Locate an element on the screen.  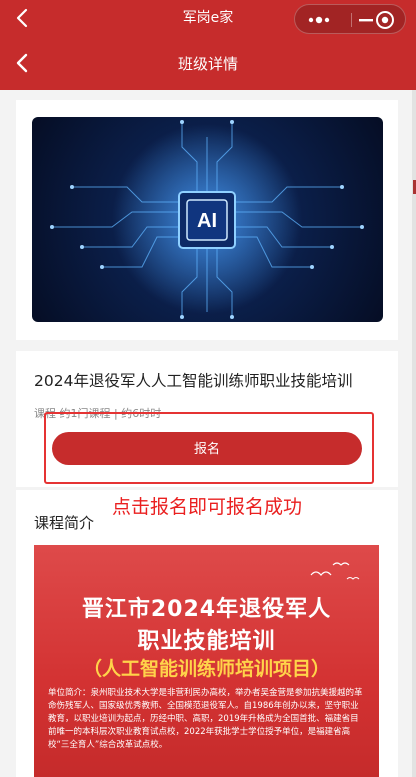
annotation-text: 点击报名即可报名成功 is located at coordinates (207, 507).